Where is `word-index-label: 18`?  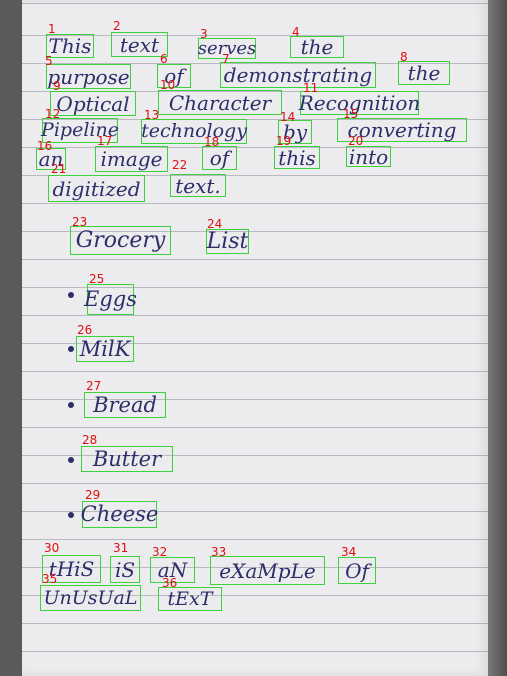
word-index-label: 18 is located at coordinates (212, 142).